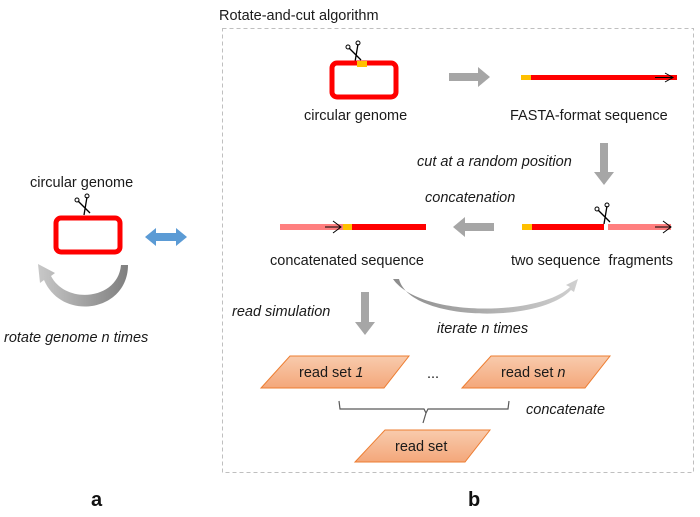 The height and width of the screenshot is (517, 700). I want to click on read-simulation-label: read simulation, so click(281, 312).